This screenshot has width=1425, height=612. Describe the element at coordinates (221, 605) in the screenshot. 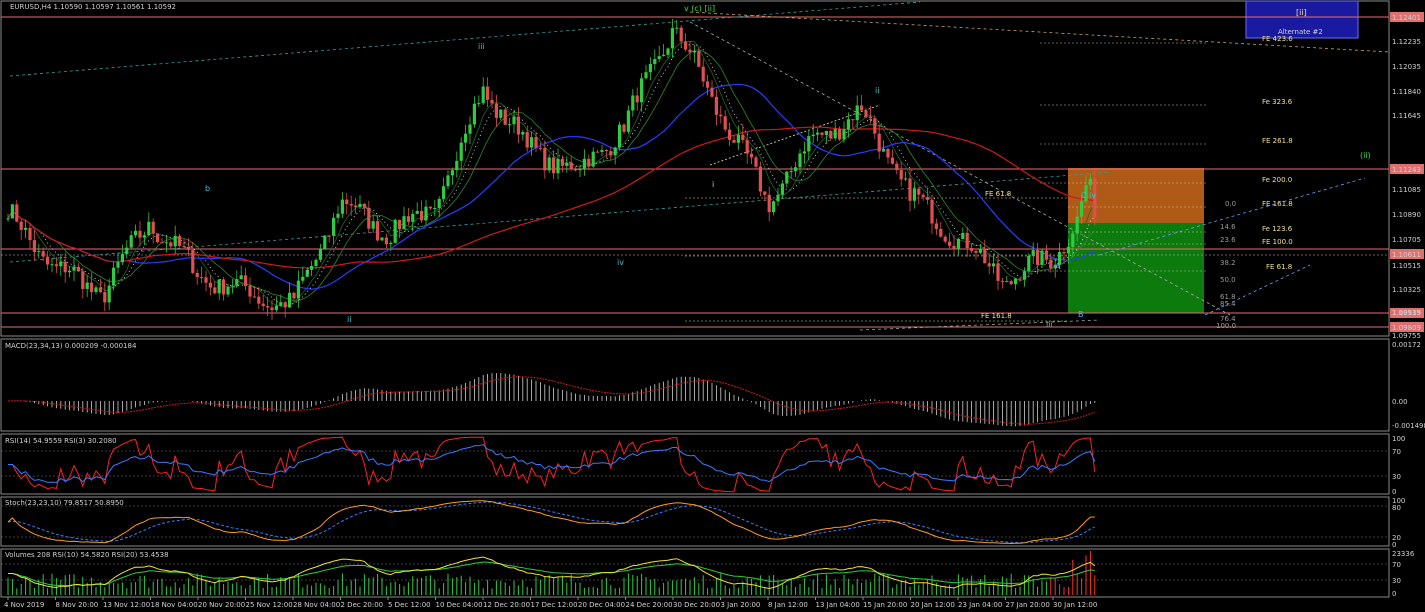

I see `time-label: 20 Nov 20:00` at that location.